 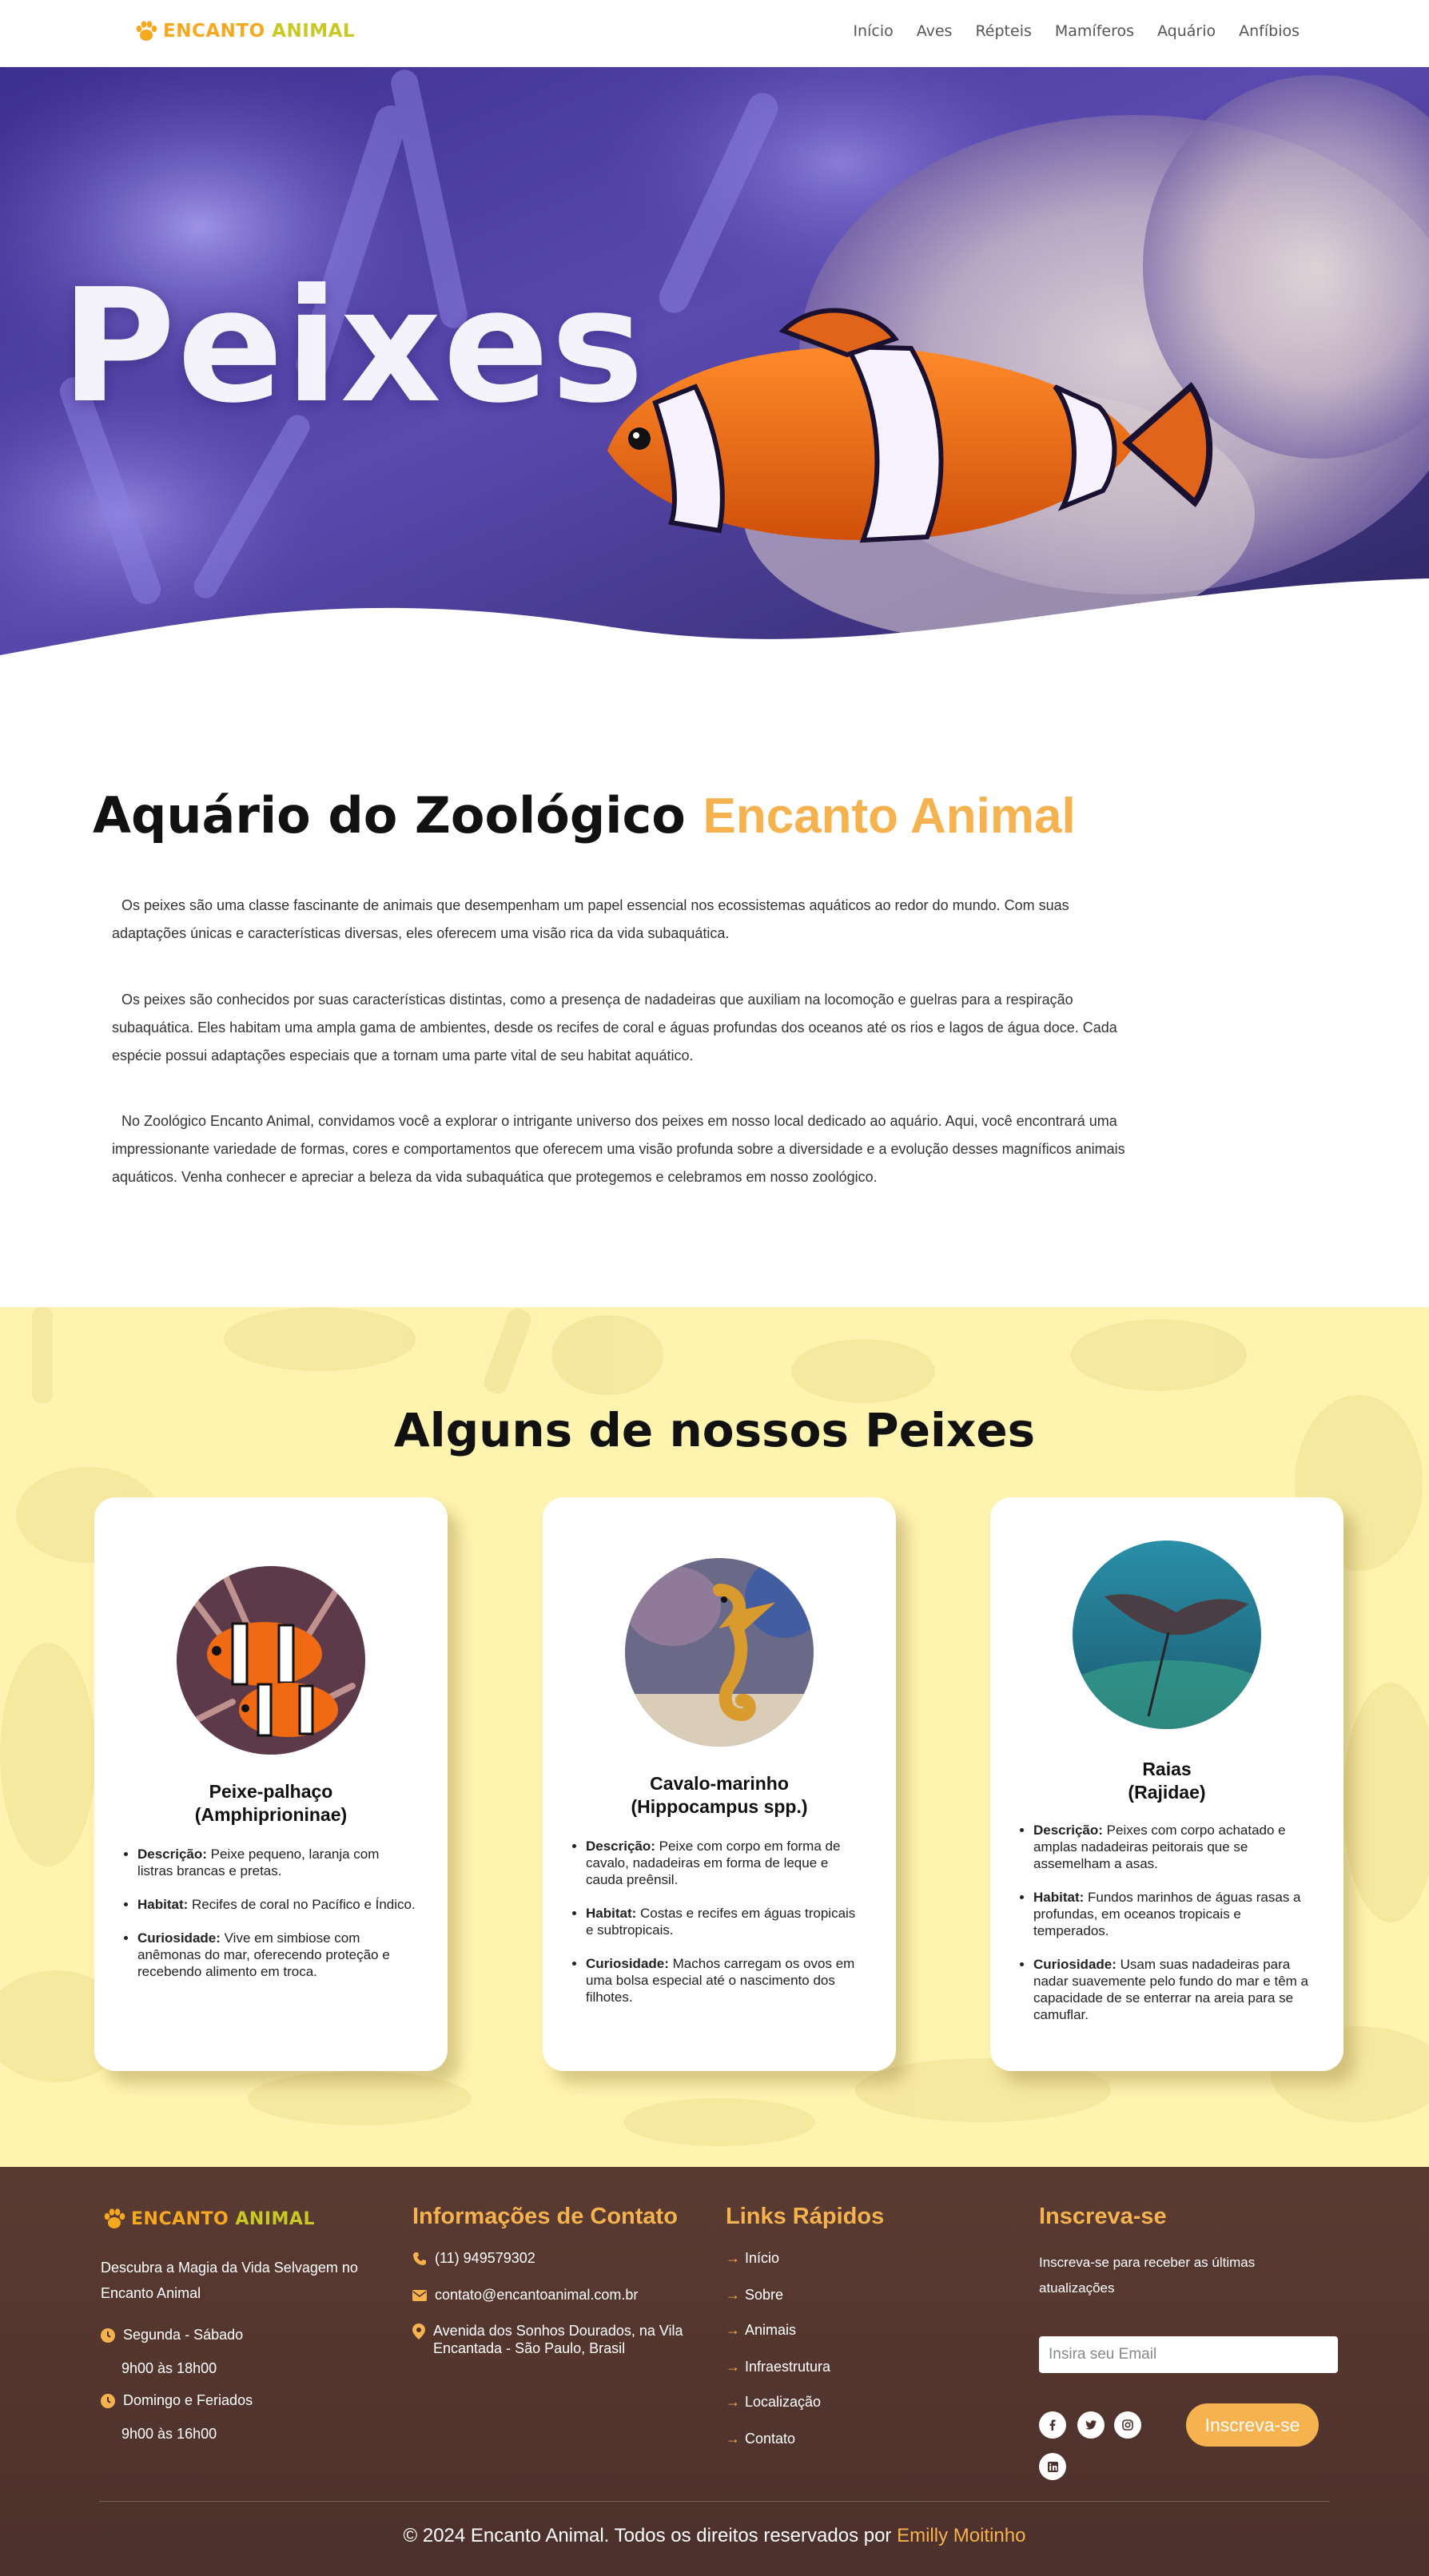 I want to click on fish-name: Cavalo-marinho (Hippocampus spp.), so click(x=719, y=1795).